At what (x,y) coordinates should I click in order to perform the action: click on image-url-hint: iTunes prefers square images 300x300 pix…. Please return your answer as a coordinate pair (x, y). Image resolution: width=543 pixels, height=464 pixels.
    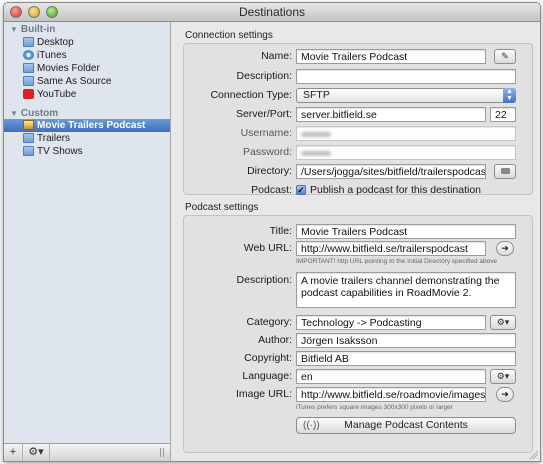
    Looking at the image, I should click on (374, 407).